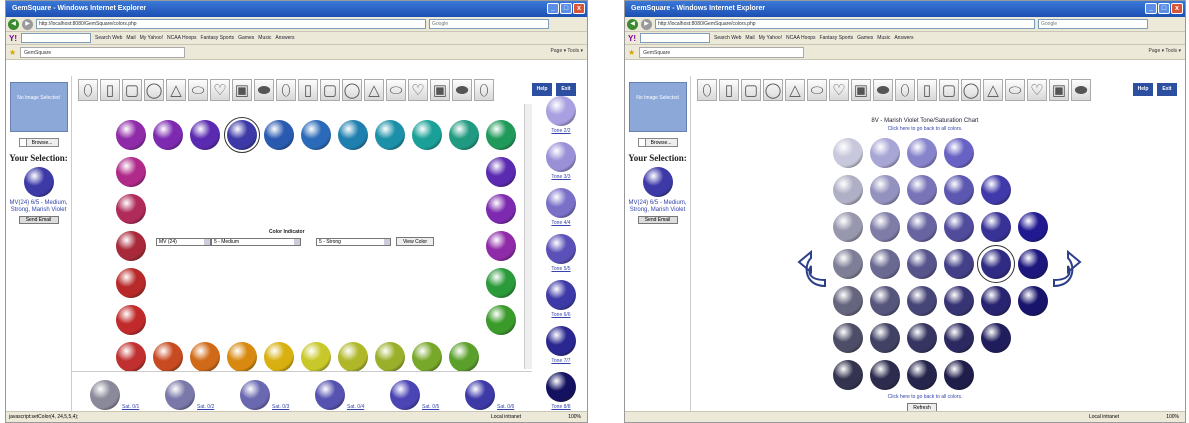  Describe the element at coordinates (749, 38) in the screenshot. I see `toolbar-mail: Mail` at that location.